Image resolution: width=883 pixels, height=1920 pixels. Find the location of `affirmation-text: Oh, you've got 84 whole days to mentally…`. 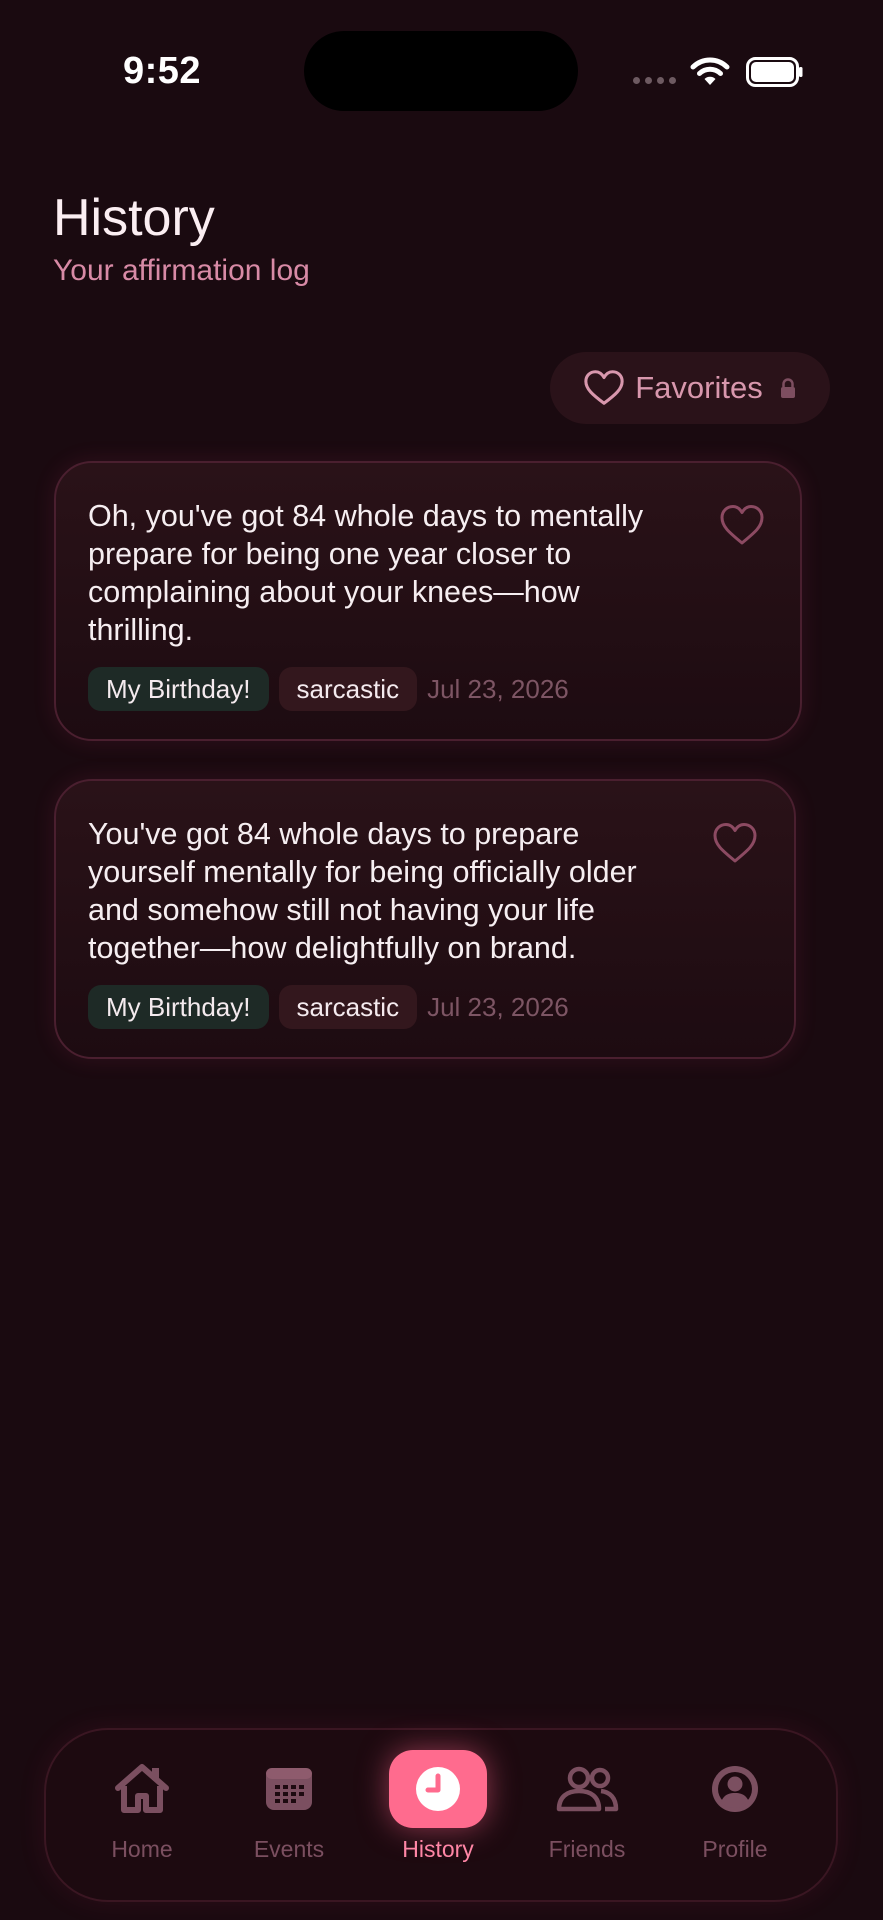

affirmation-text: Oh, you've got 84 whole days to mentally… is located at coordinates (366, 573).